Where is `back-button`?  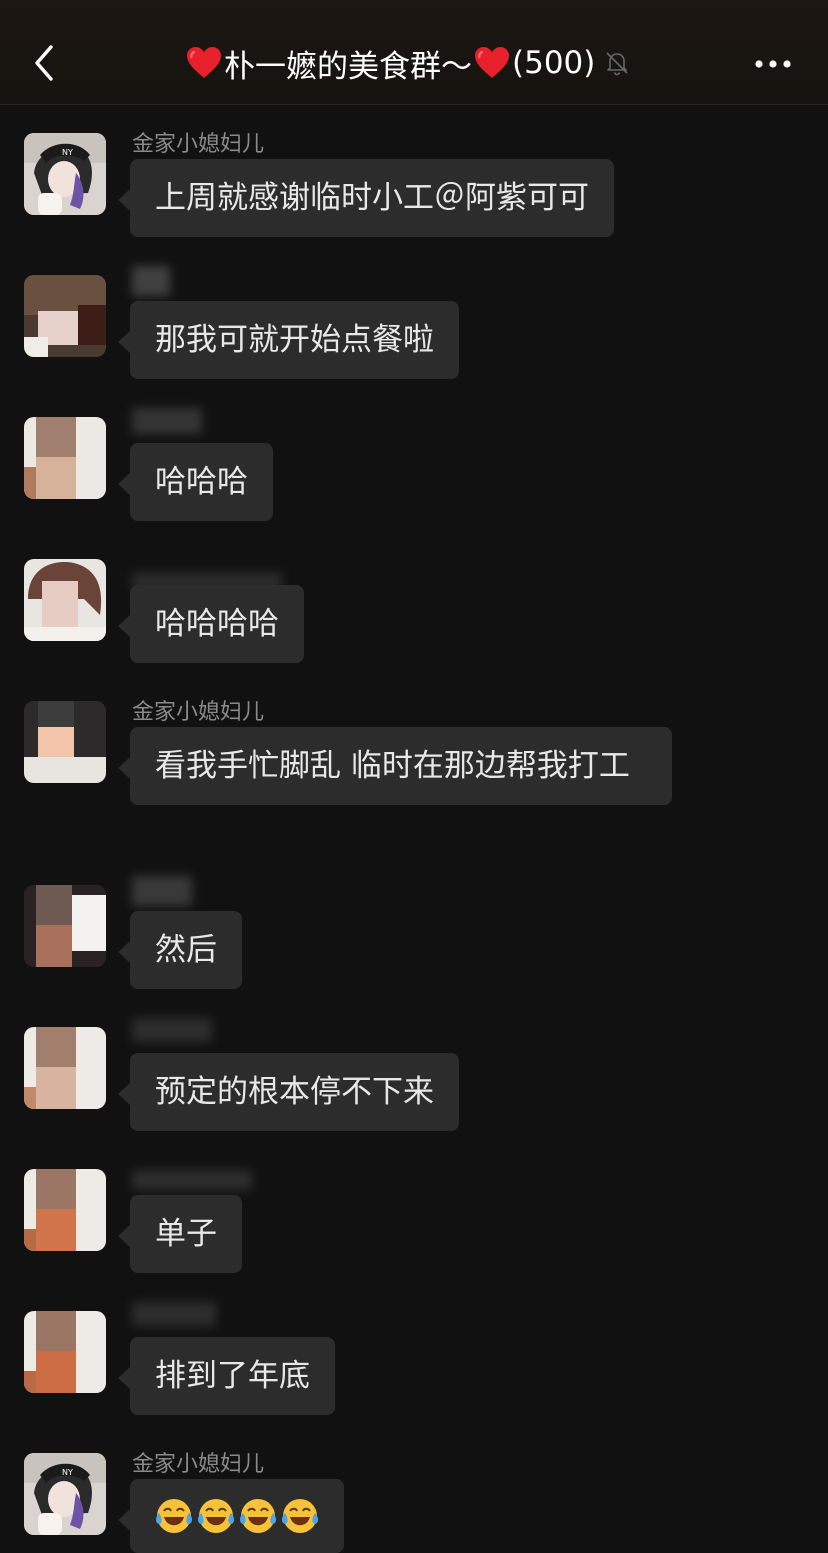 back-button is located at coordinates (44, 63).